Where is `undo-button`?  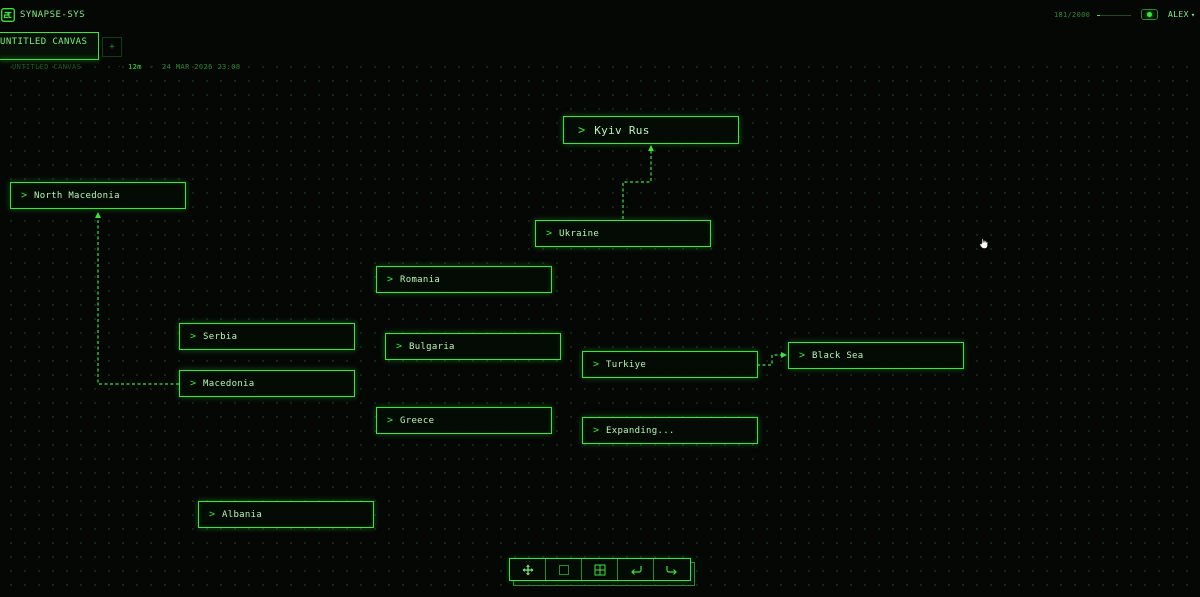 undo-button is located at coordinates (636, 569).